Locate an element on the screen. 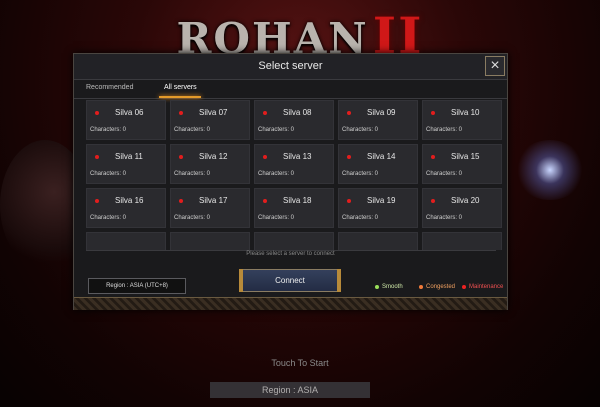 This screenshot has height=407, width=600. active-tab-indicator is located at coordinates (180, 97).